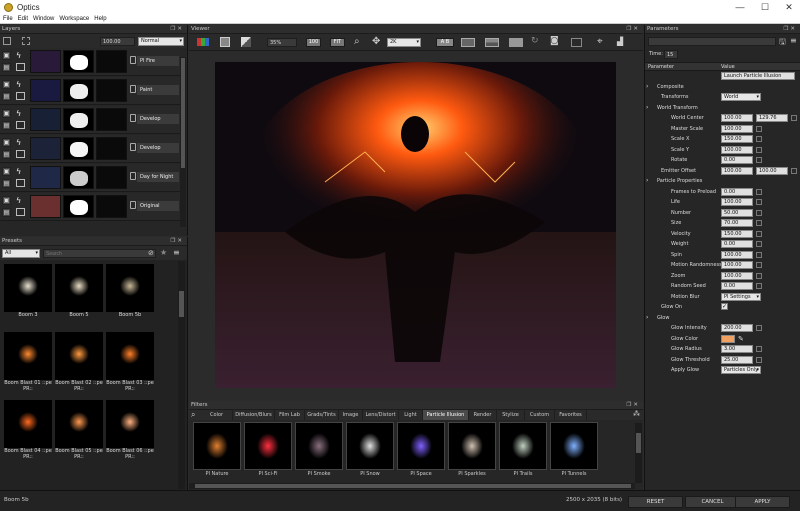  I want to click on menu-help: Help, so click(99, 18).